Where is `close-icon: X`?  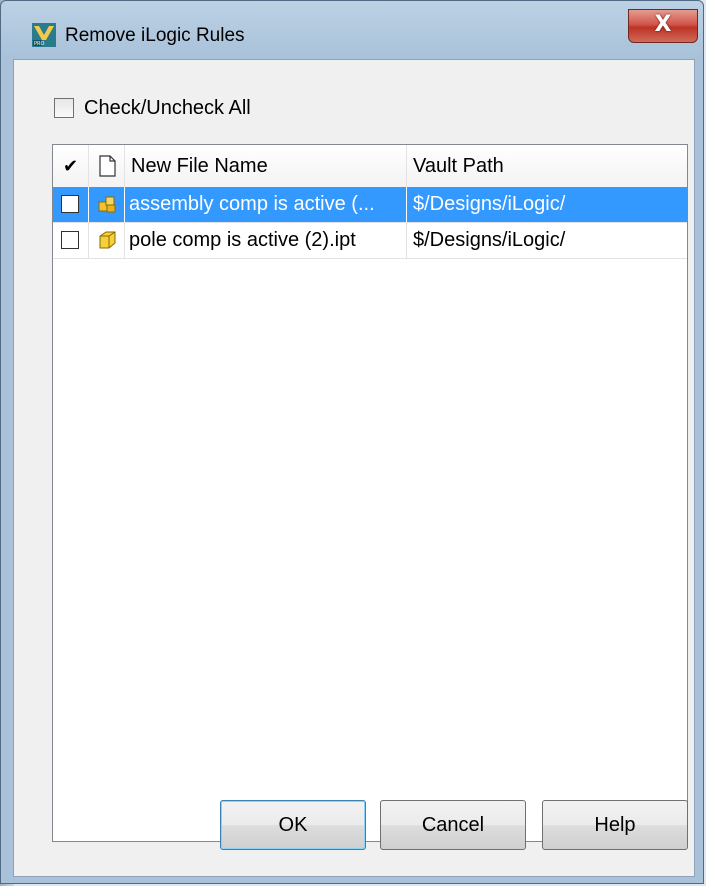
close-icon: X is located at coordinates (663, 24).